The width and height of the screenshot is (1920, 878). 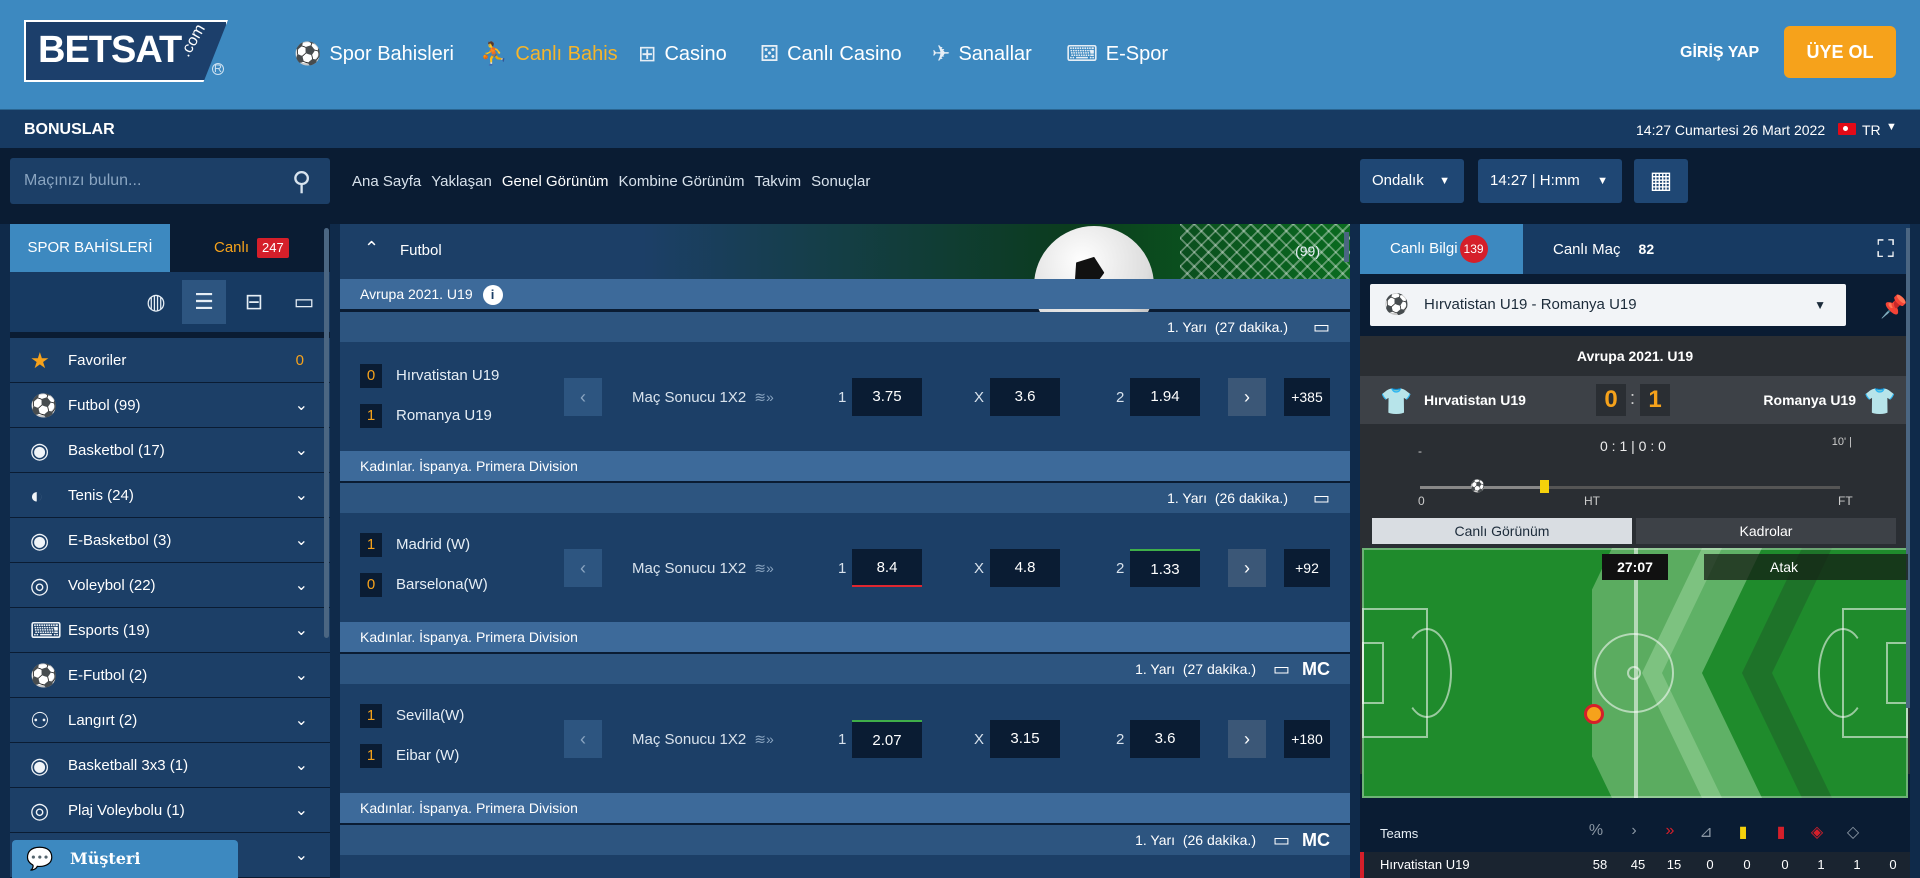 I want to click on more-markets-button: +385, so click(x=1307, y=397).